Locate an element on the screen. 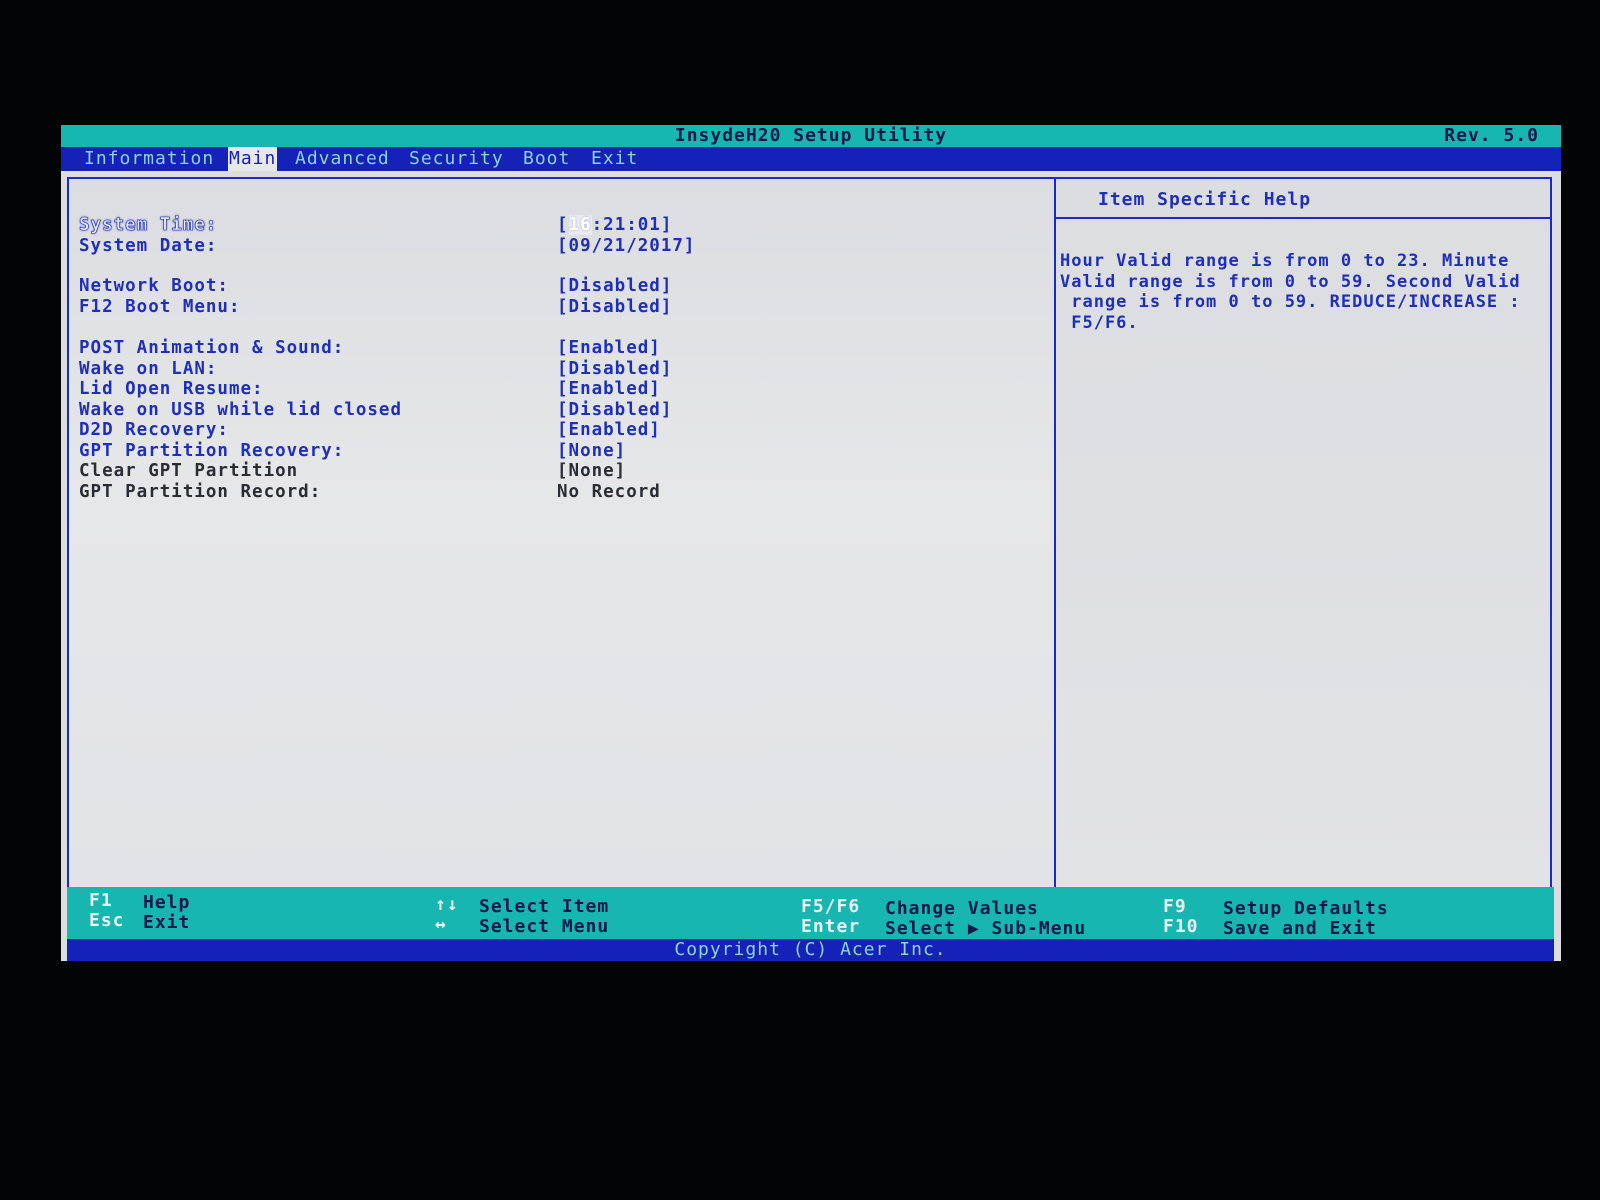 This screenshot has width=1600, height=1200. tab-information: Information is located at coordinates (149, 159).